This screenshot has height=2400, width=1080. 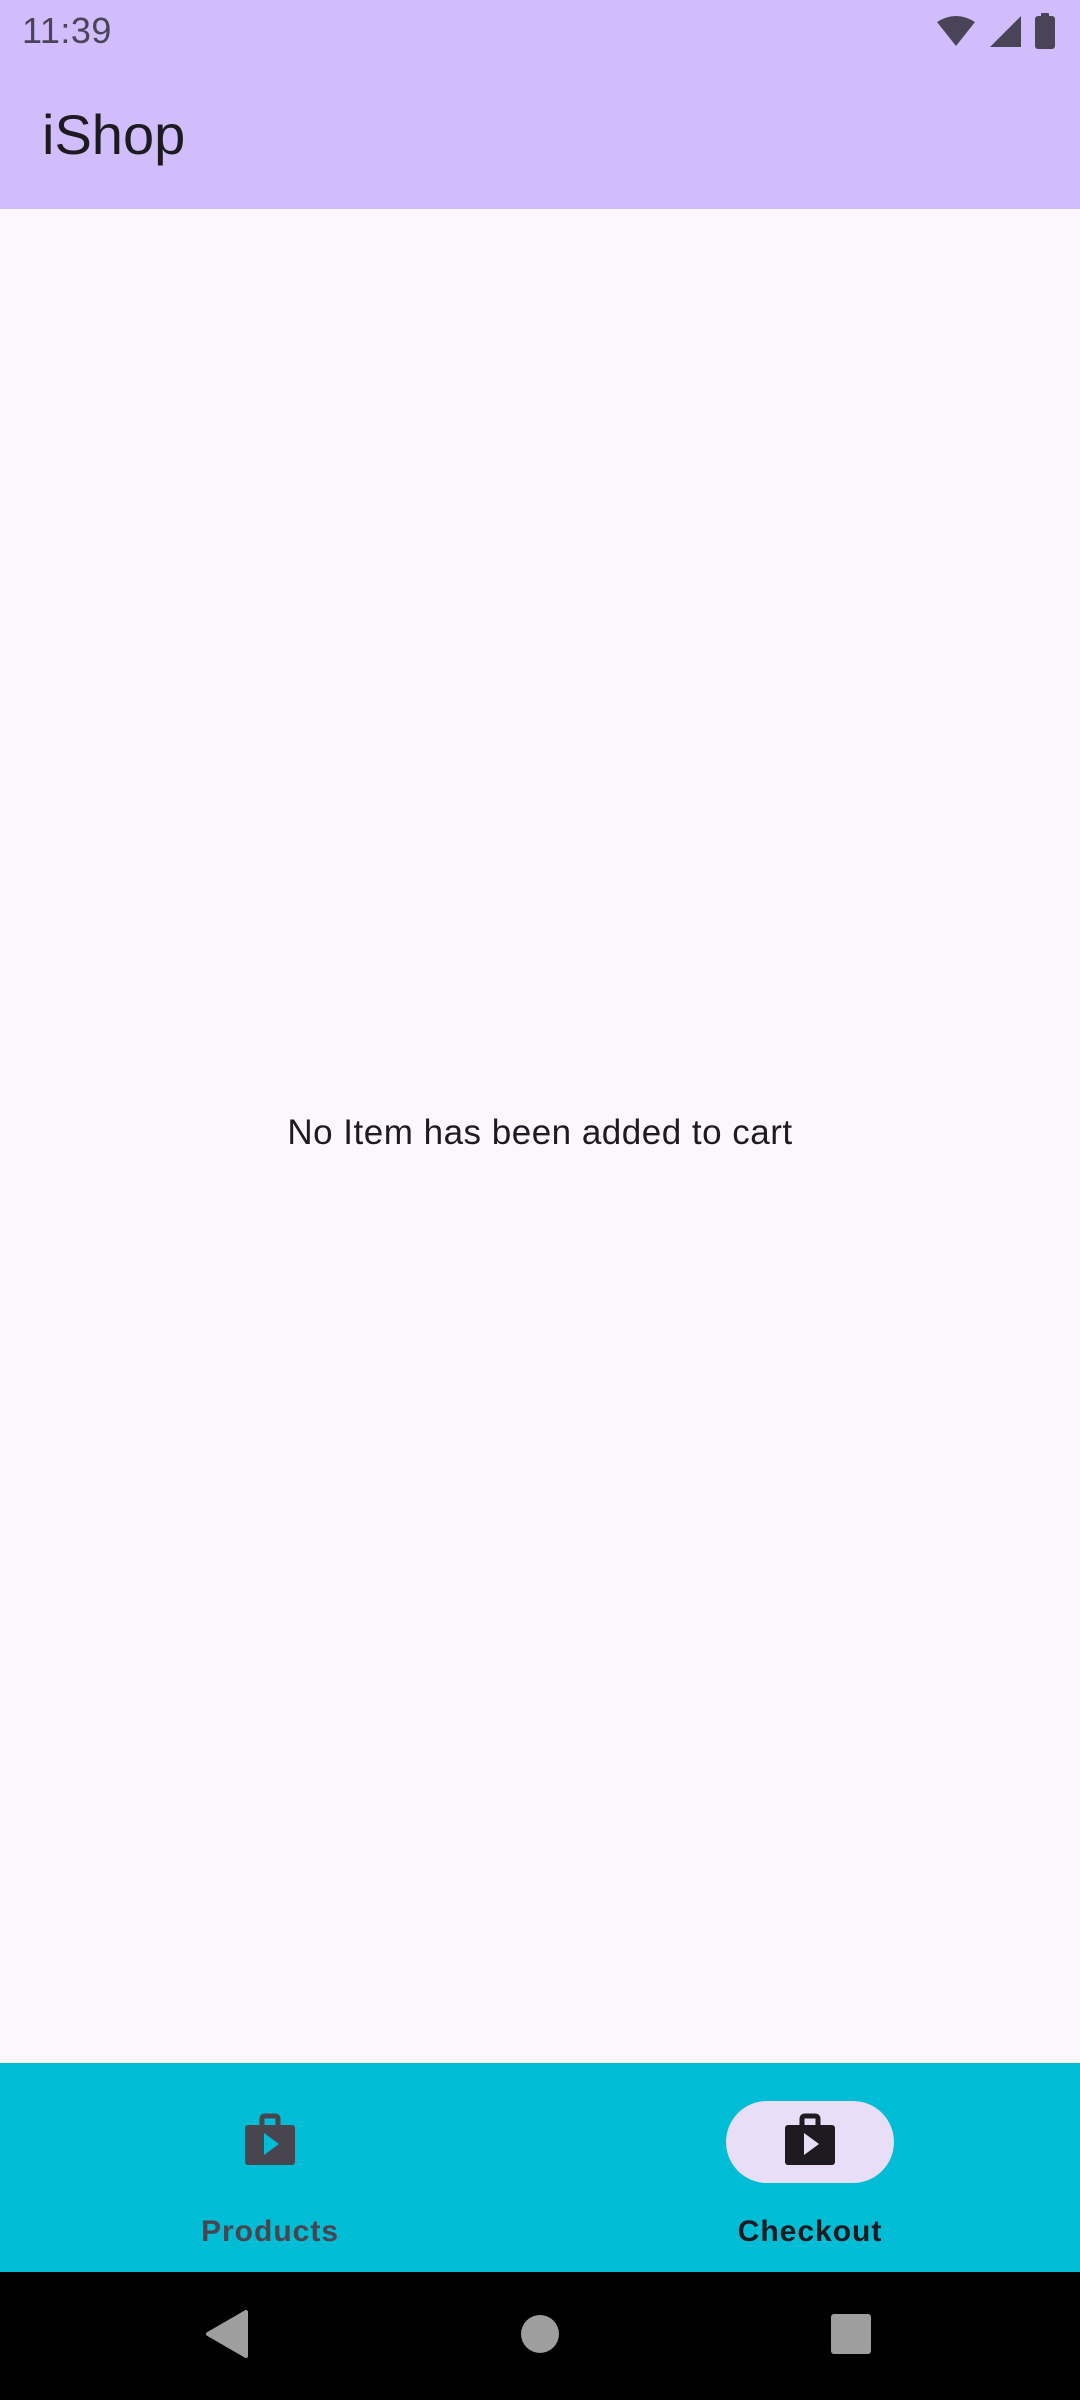 What do you see at coordinates (1045, 31) in the screenshot?
I see `battery-icon` at bounding box center [1045, 31].